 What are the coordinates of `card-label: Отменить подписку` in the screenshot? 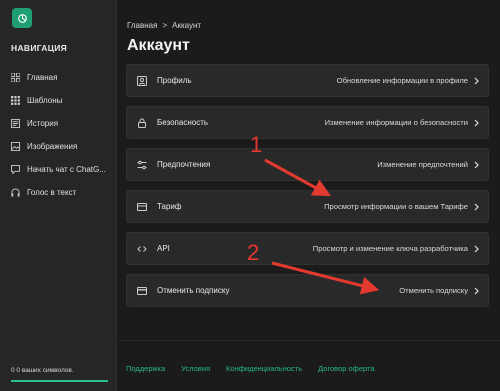 It's located at (193, 290).